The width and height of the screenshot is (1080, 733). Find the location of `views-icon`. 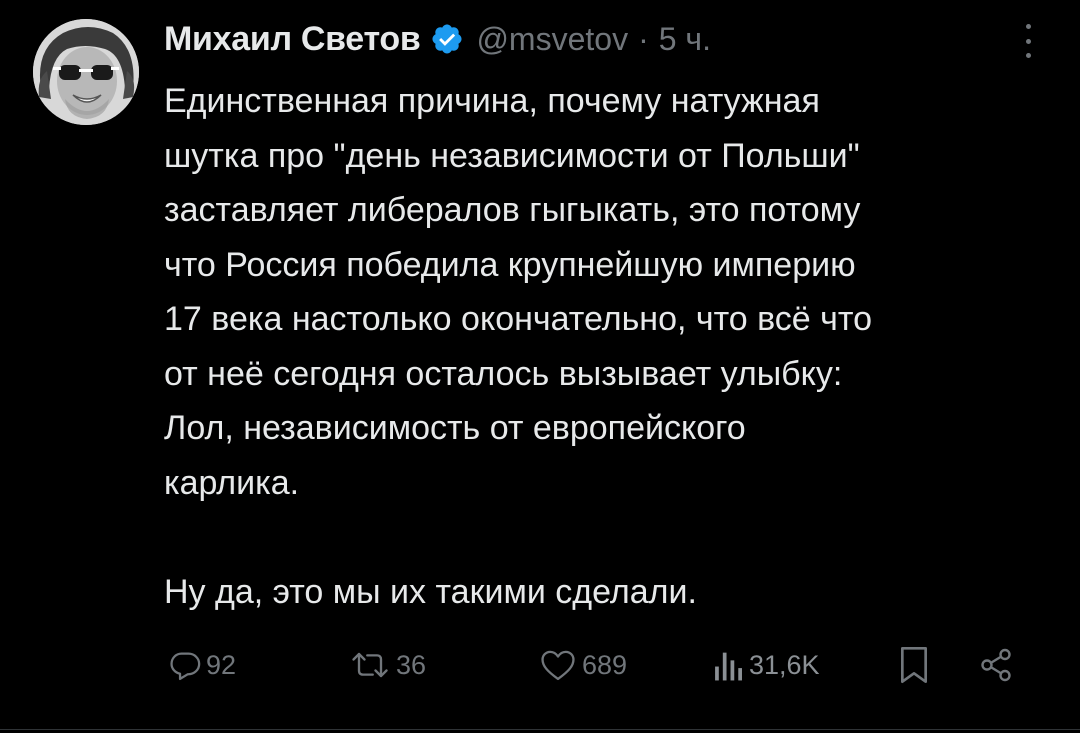

views-icon is located at coordinates (728, 666).